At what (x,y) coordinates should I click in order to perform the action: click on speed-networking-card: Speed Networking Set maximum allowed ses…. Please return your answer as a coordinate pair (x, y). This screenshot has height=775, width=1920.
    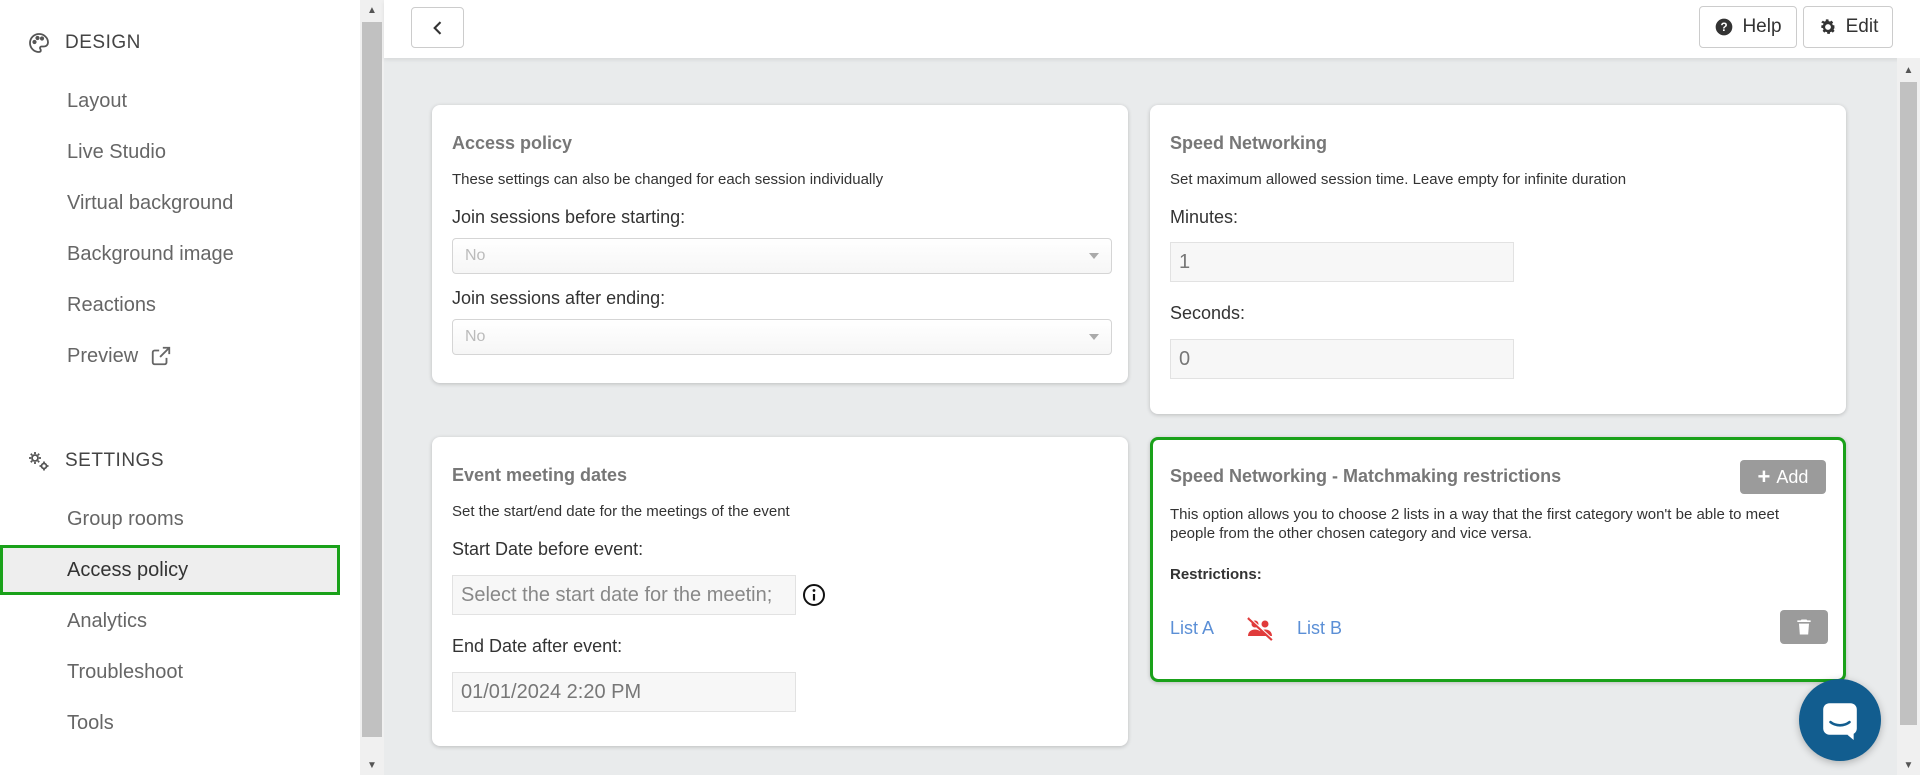
    Looking at the image, I should click on (1498, 259).